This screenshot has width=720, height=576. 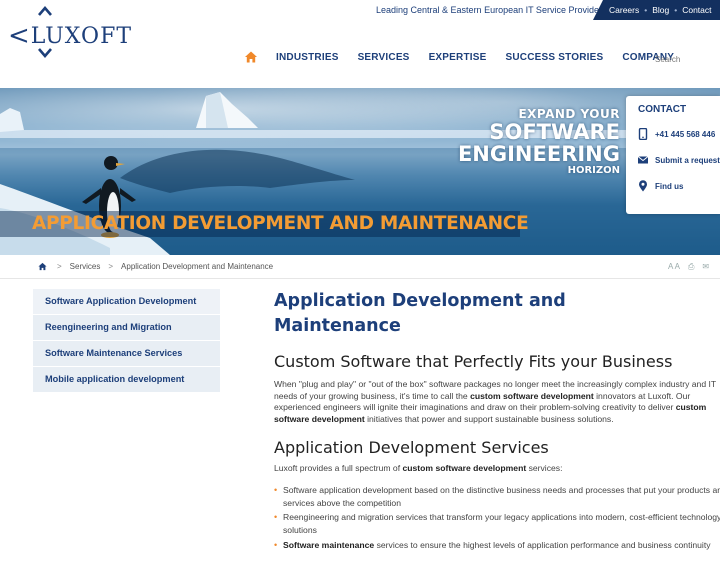 I want to click on logo-text: <LUXOFT, so click(x=70, y=36).